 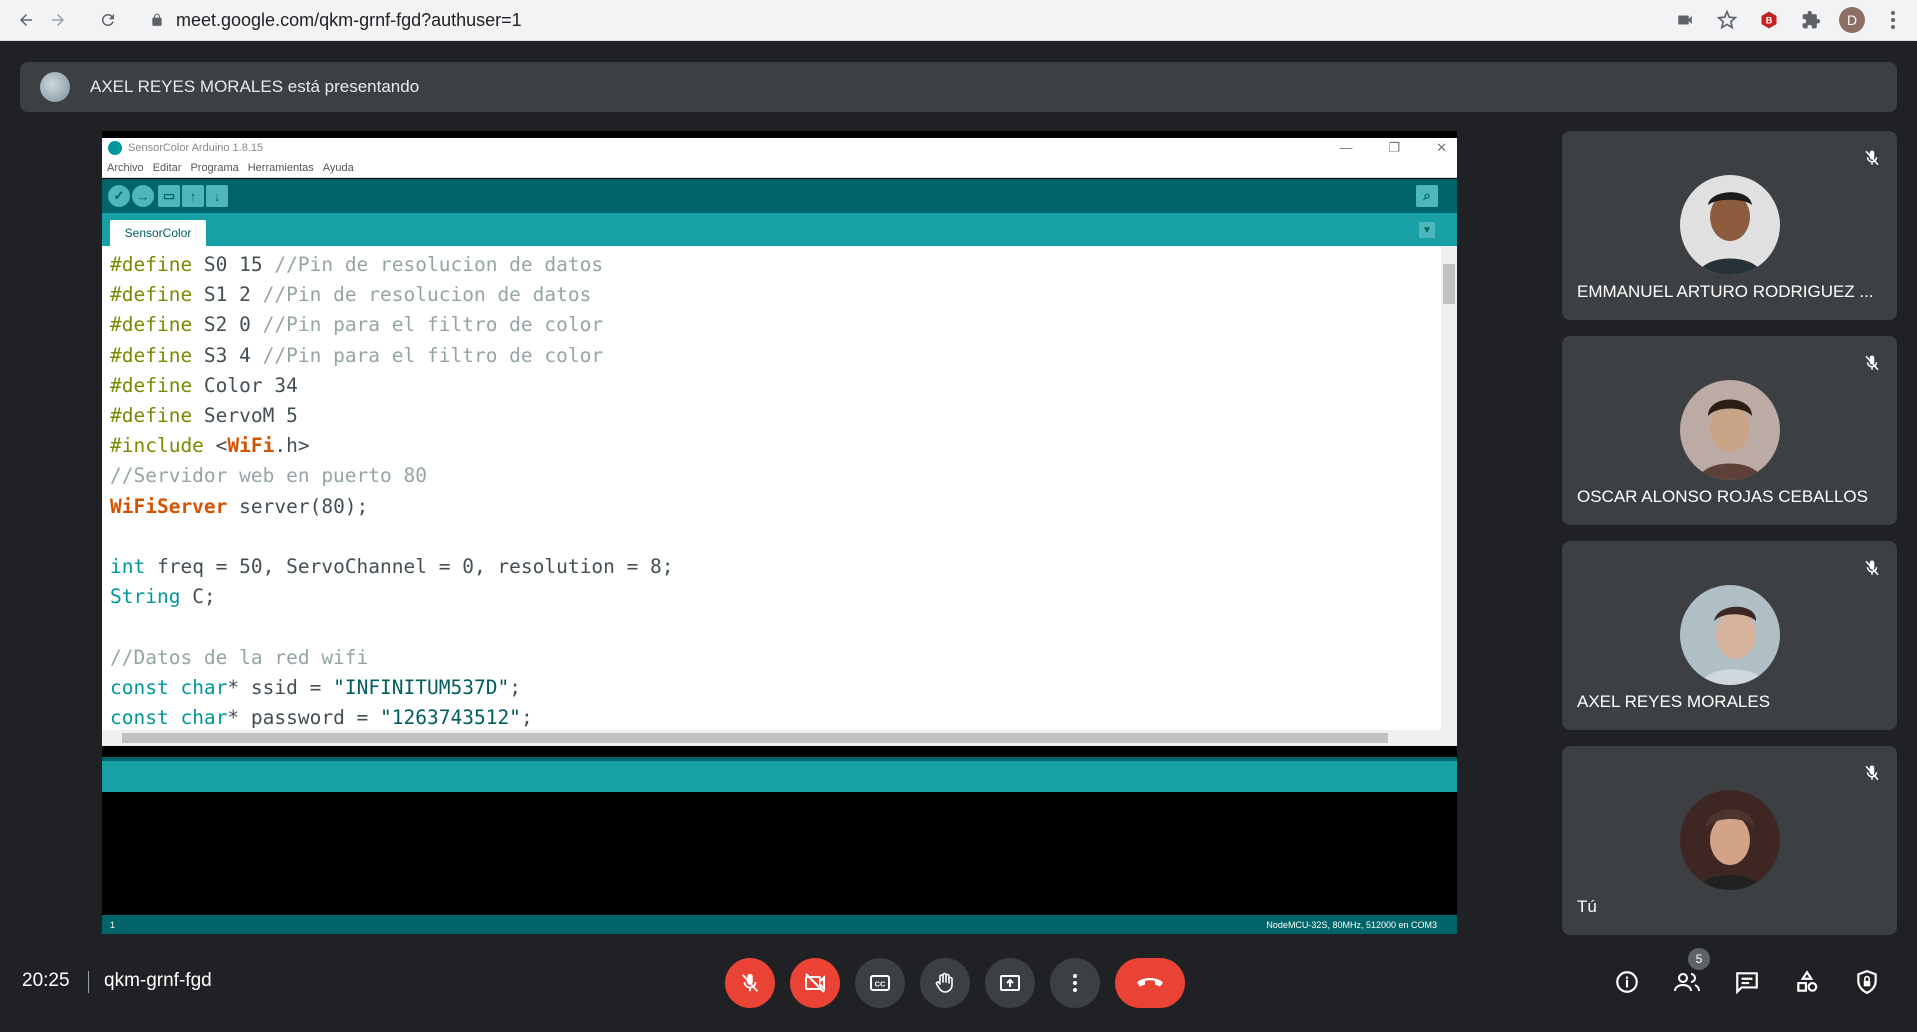 I want to click on participant-name: AXEL REYES MORALES, so click(x=1674, y=701).